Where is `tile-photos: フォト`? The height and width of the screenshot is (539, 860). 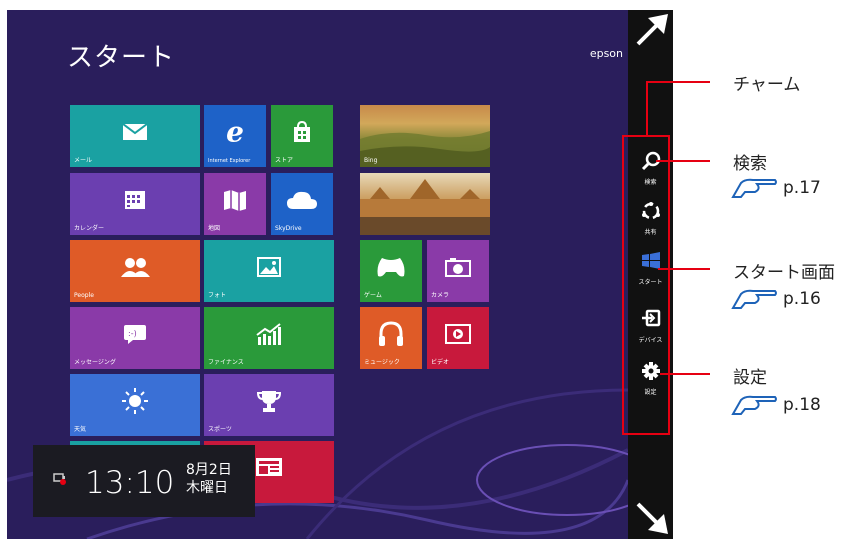
tile-photos: フォト is located at coordinates (269, 271).